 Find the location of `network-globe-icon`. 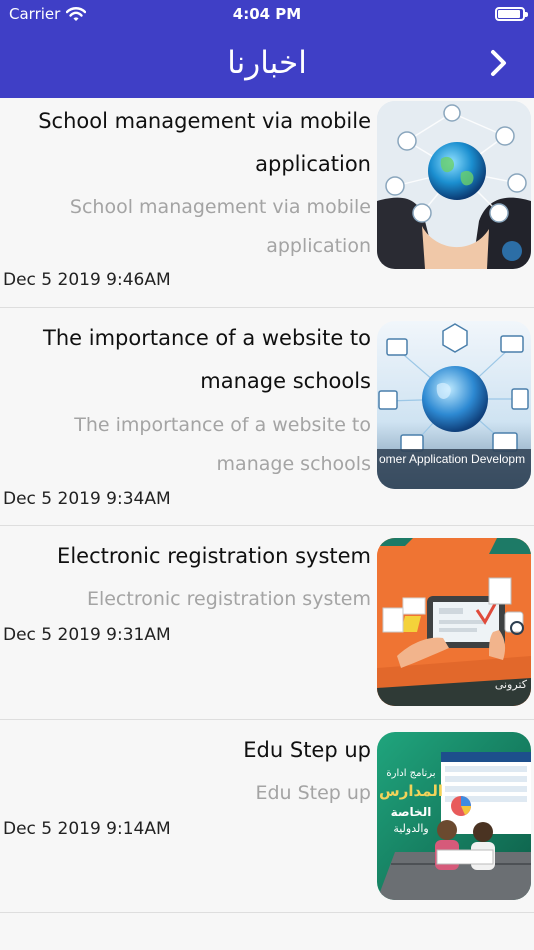

network-globe-icon is located at coordinates (454, 185).